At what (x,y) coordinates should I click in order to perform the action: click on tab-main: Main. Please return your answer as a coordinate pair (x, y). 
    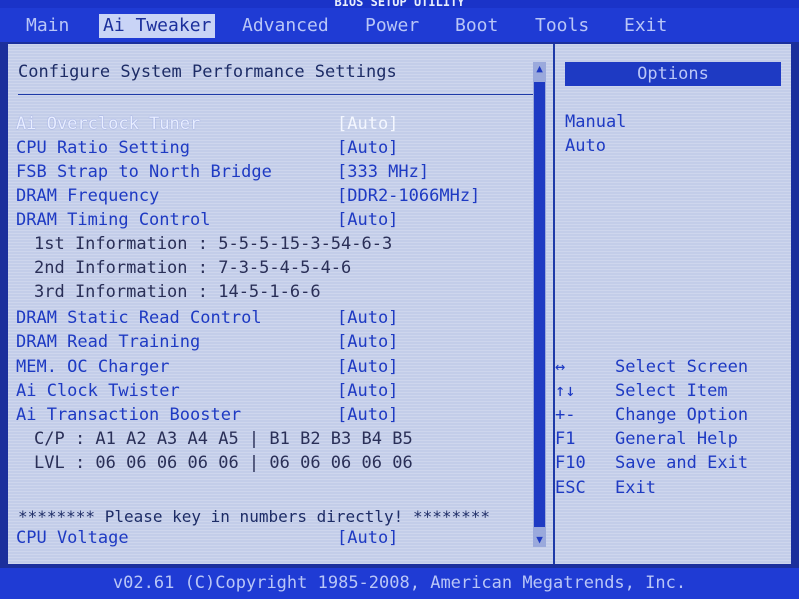
    Looking at the image, I should click on (47, 26).